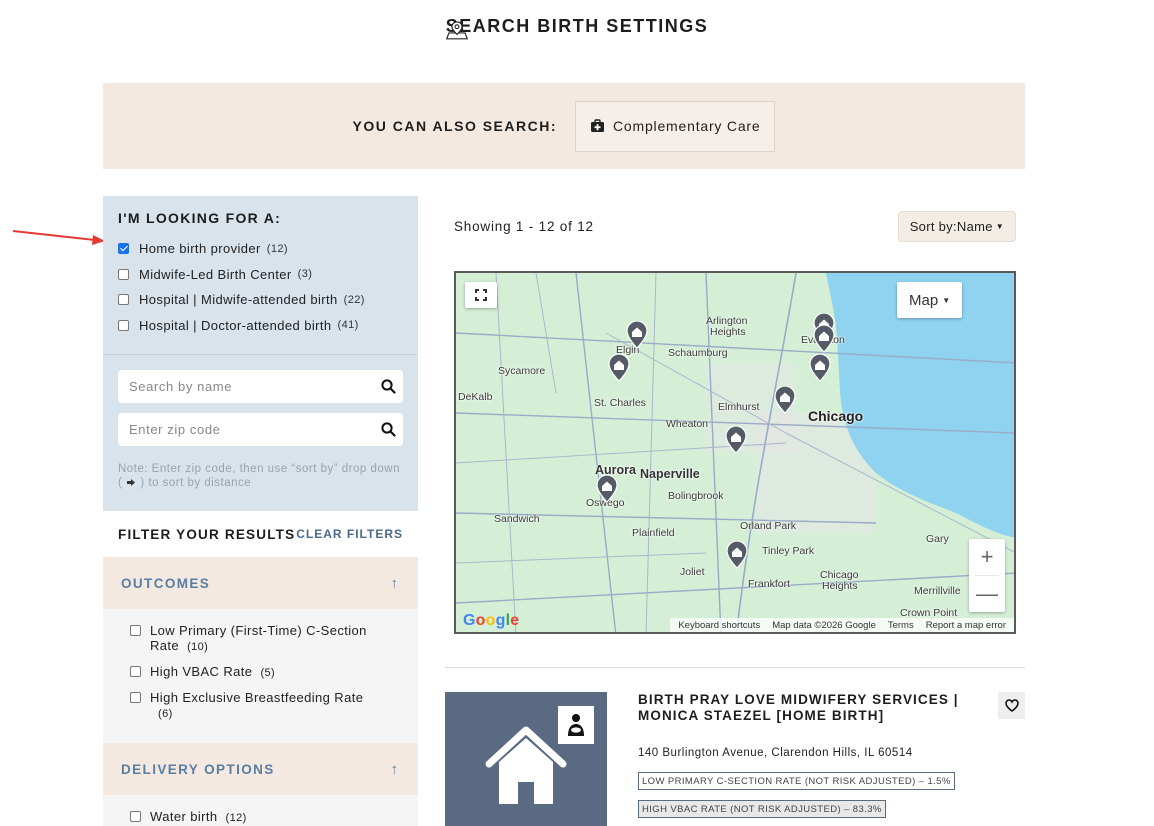  Describe the element at coordinates (475, 397) in the screenshot. I see `map-label: DeKalb` at that location.